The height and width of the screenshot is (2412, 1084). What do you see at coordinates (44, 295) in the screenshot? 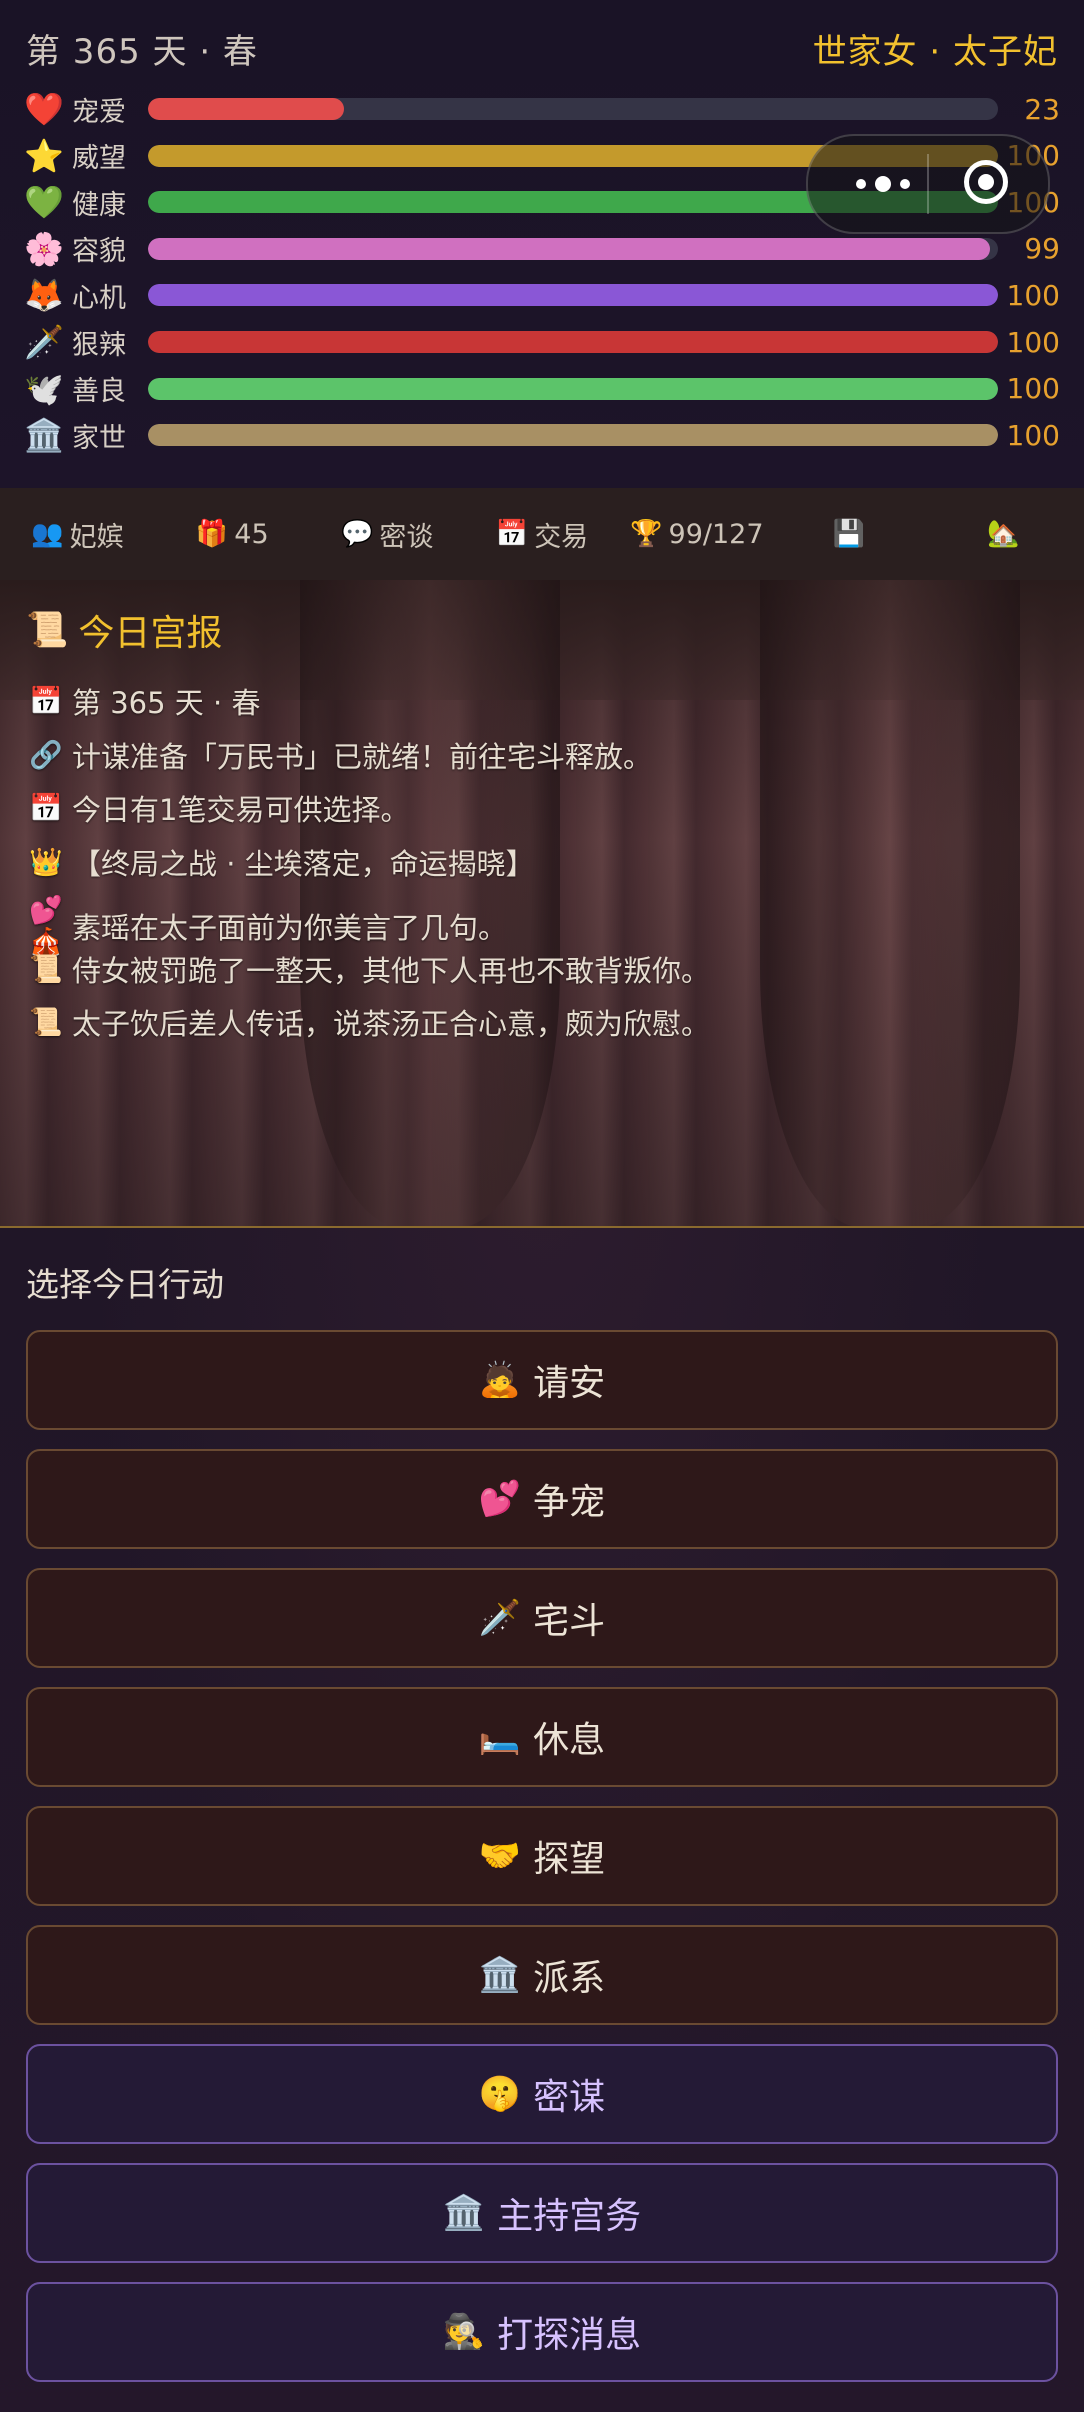
I see `fox-icon: 🦊` at bounding box center [44, 295].